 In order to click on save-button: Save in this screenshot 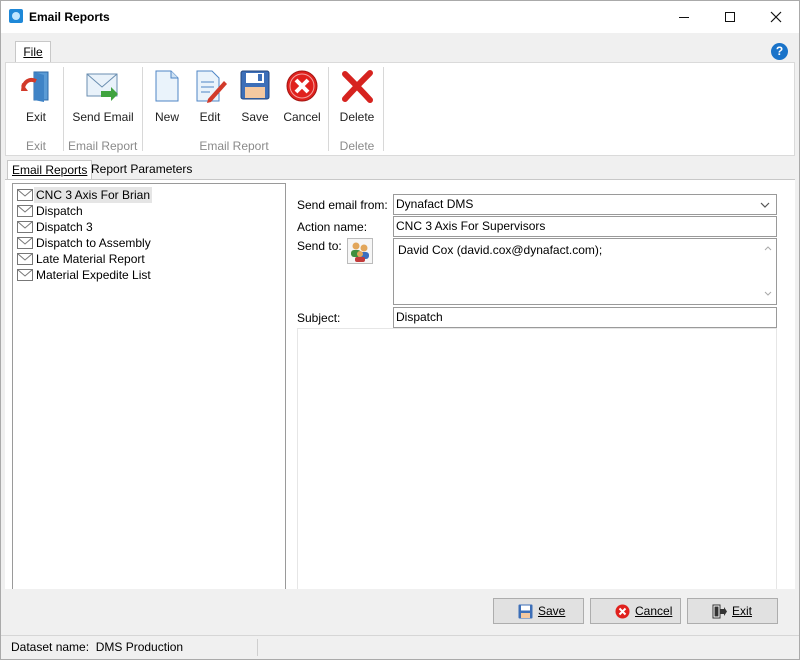, I will do `click(538, 611)`.